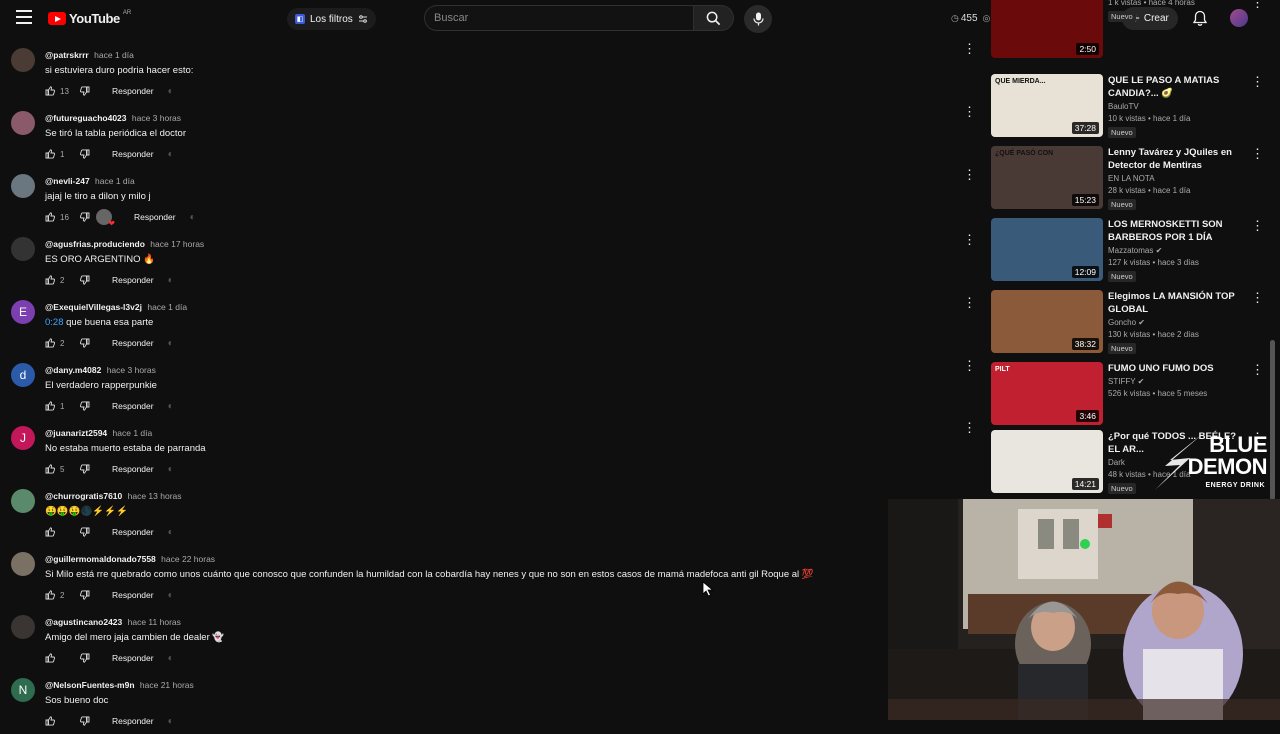 The image size is (1280, 734). I want to click on comment-author: @dany.m4082, so click(73, 370).